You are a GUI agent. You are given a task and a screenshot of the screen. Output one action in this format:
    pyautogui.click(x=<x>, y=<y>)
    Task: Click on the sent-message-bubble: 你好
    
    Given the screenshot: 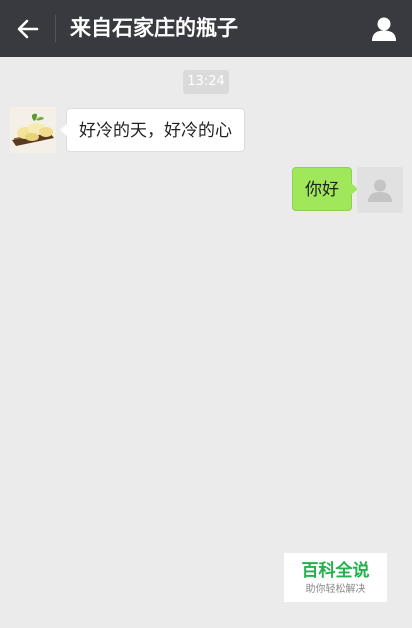 What is the action you would take?
    pyautogui.click(x=325, y=189)
    